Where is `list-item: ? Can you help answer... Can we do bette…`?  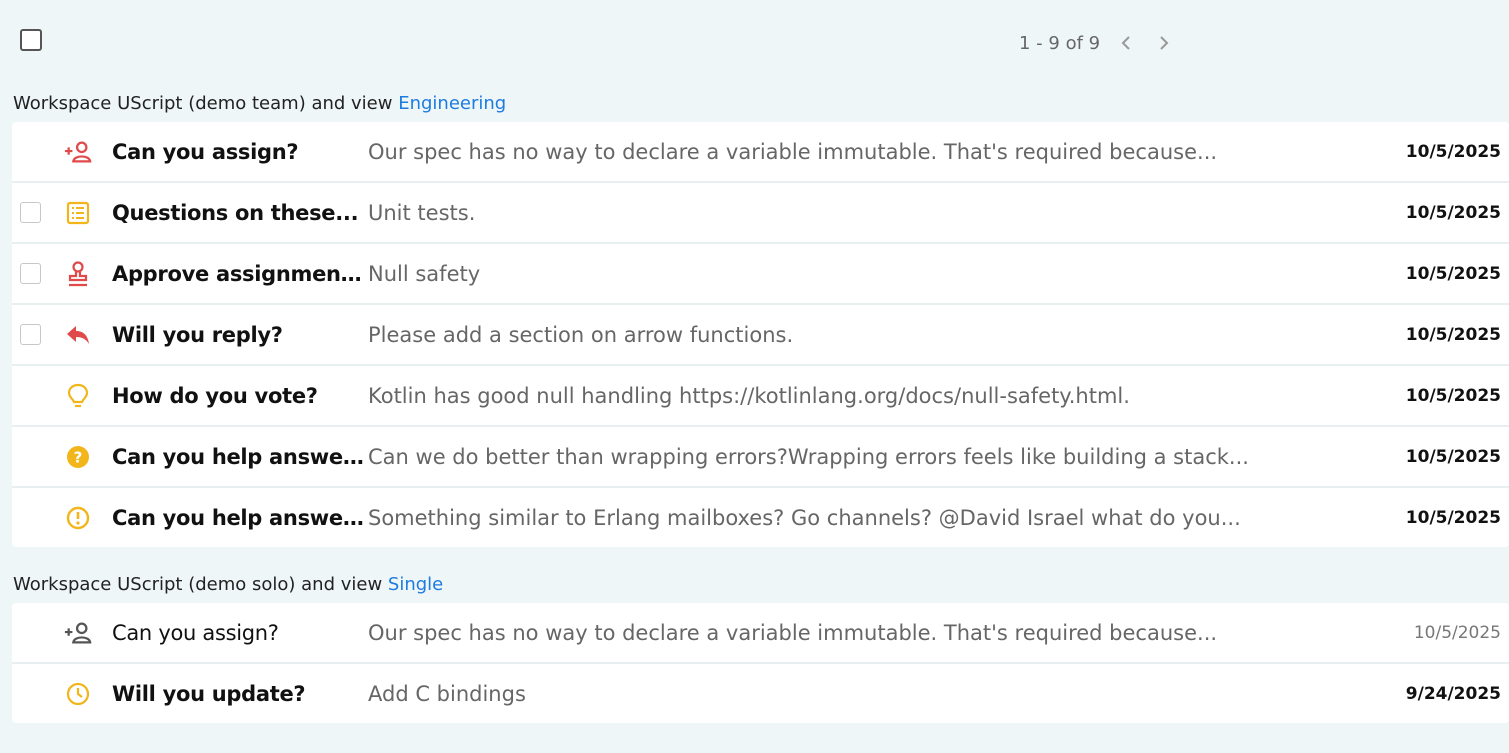 list-item: ? Can you help answer... Can we do bette… is located at coordinates (760, 457).